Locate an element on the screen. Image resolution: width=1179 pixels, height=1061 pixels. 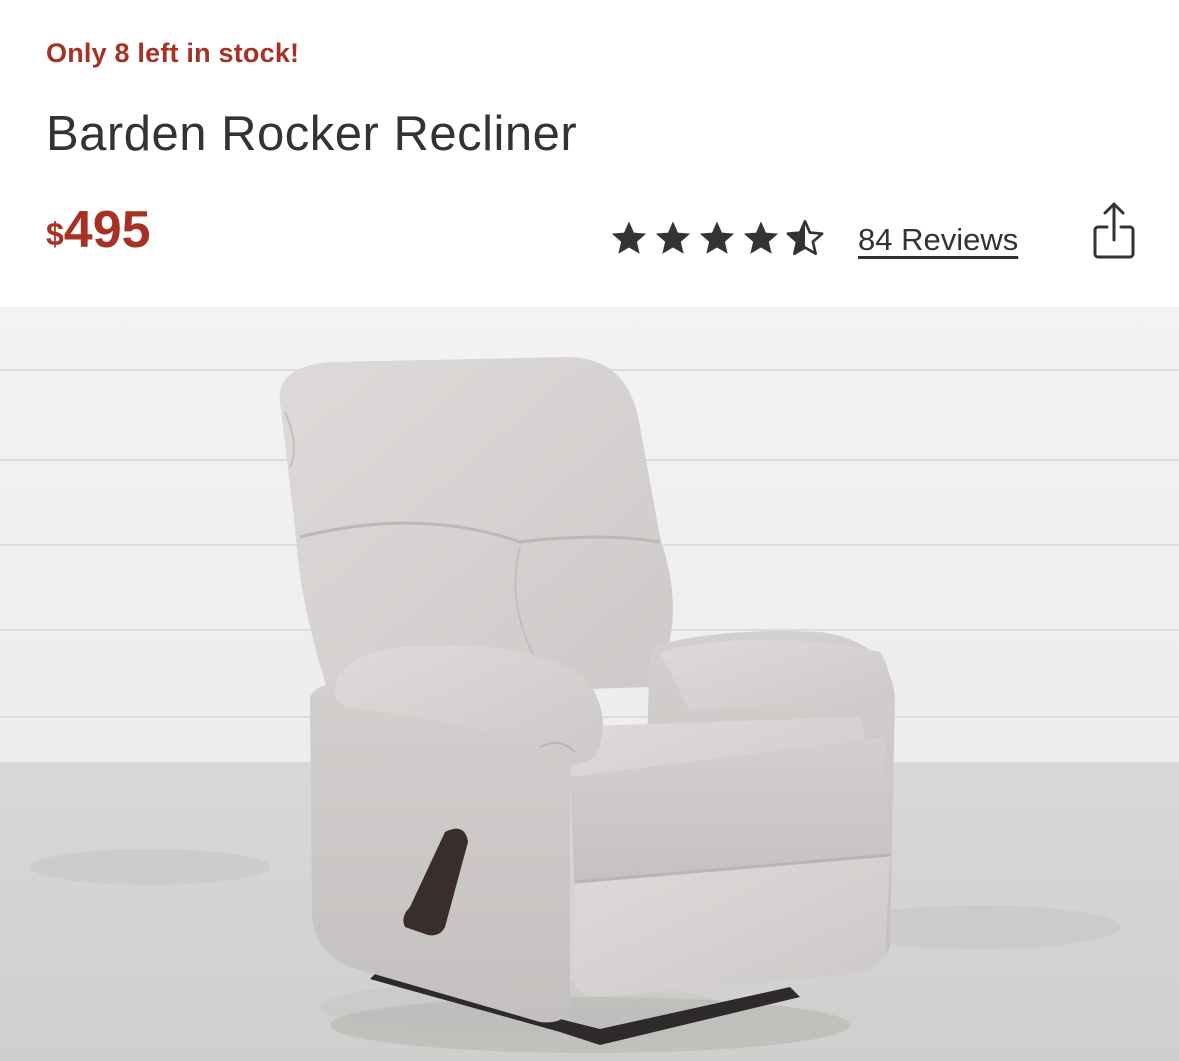
price-currency: $ is located at coordinates (55, 234).